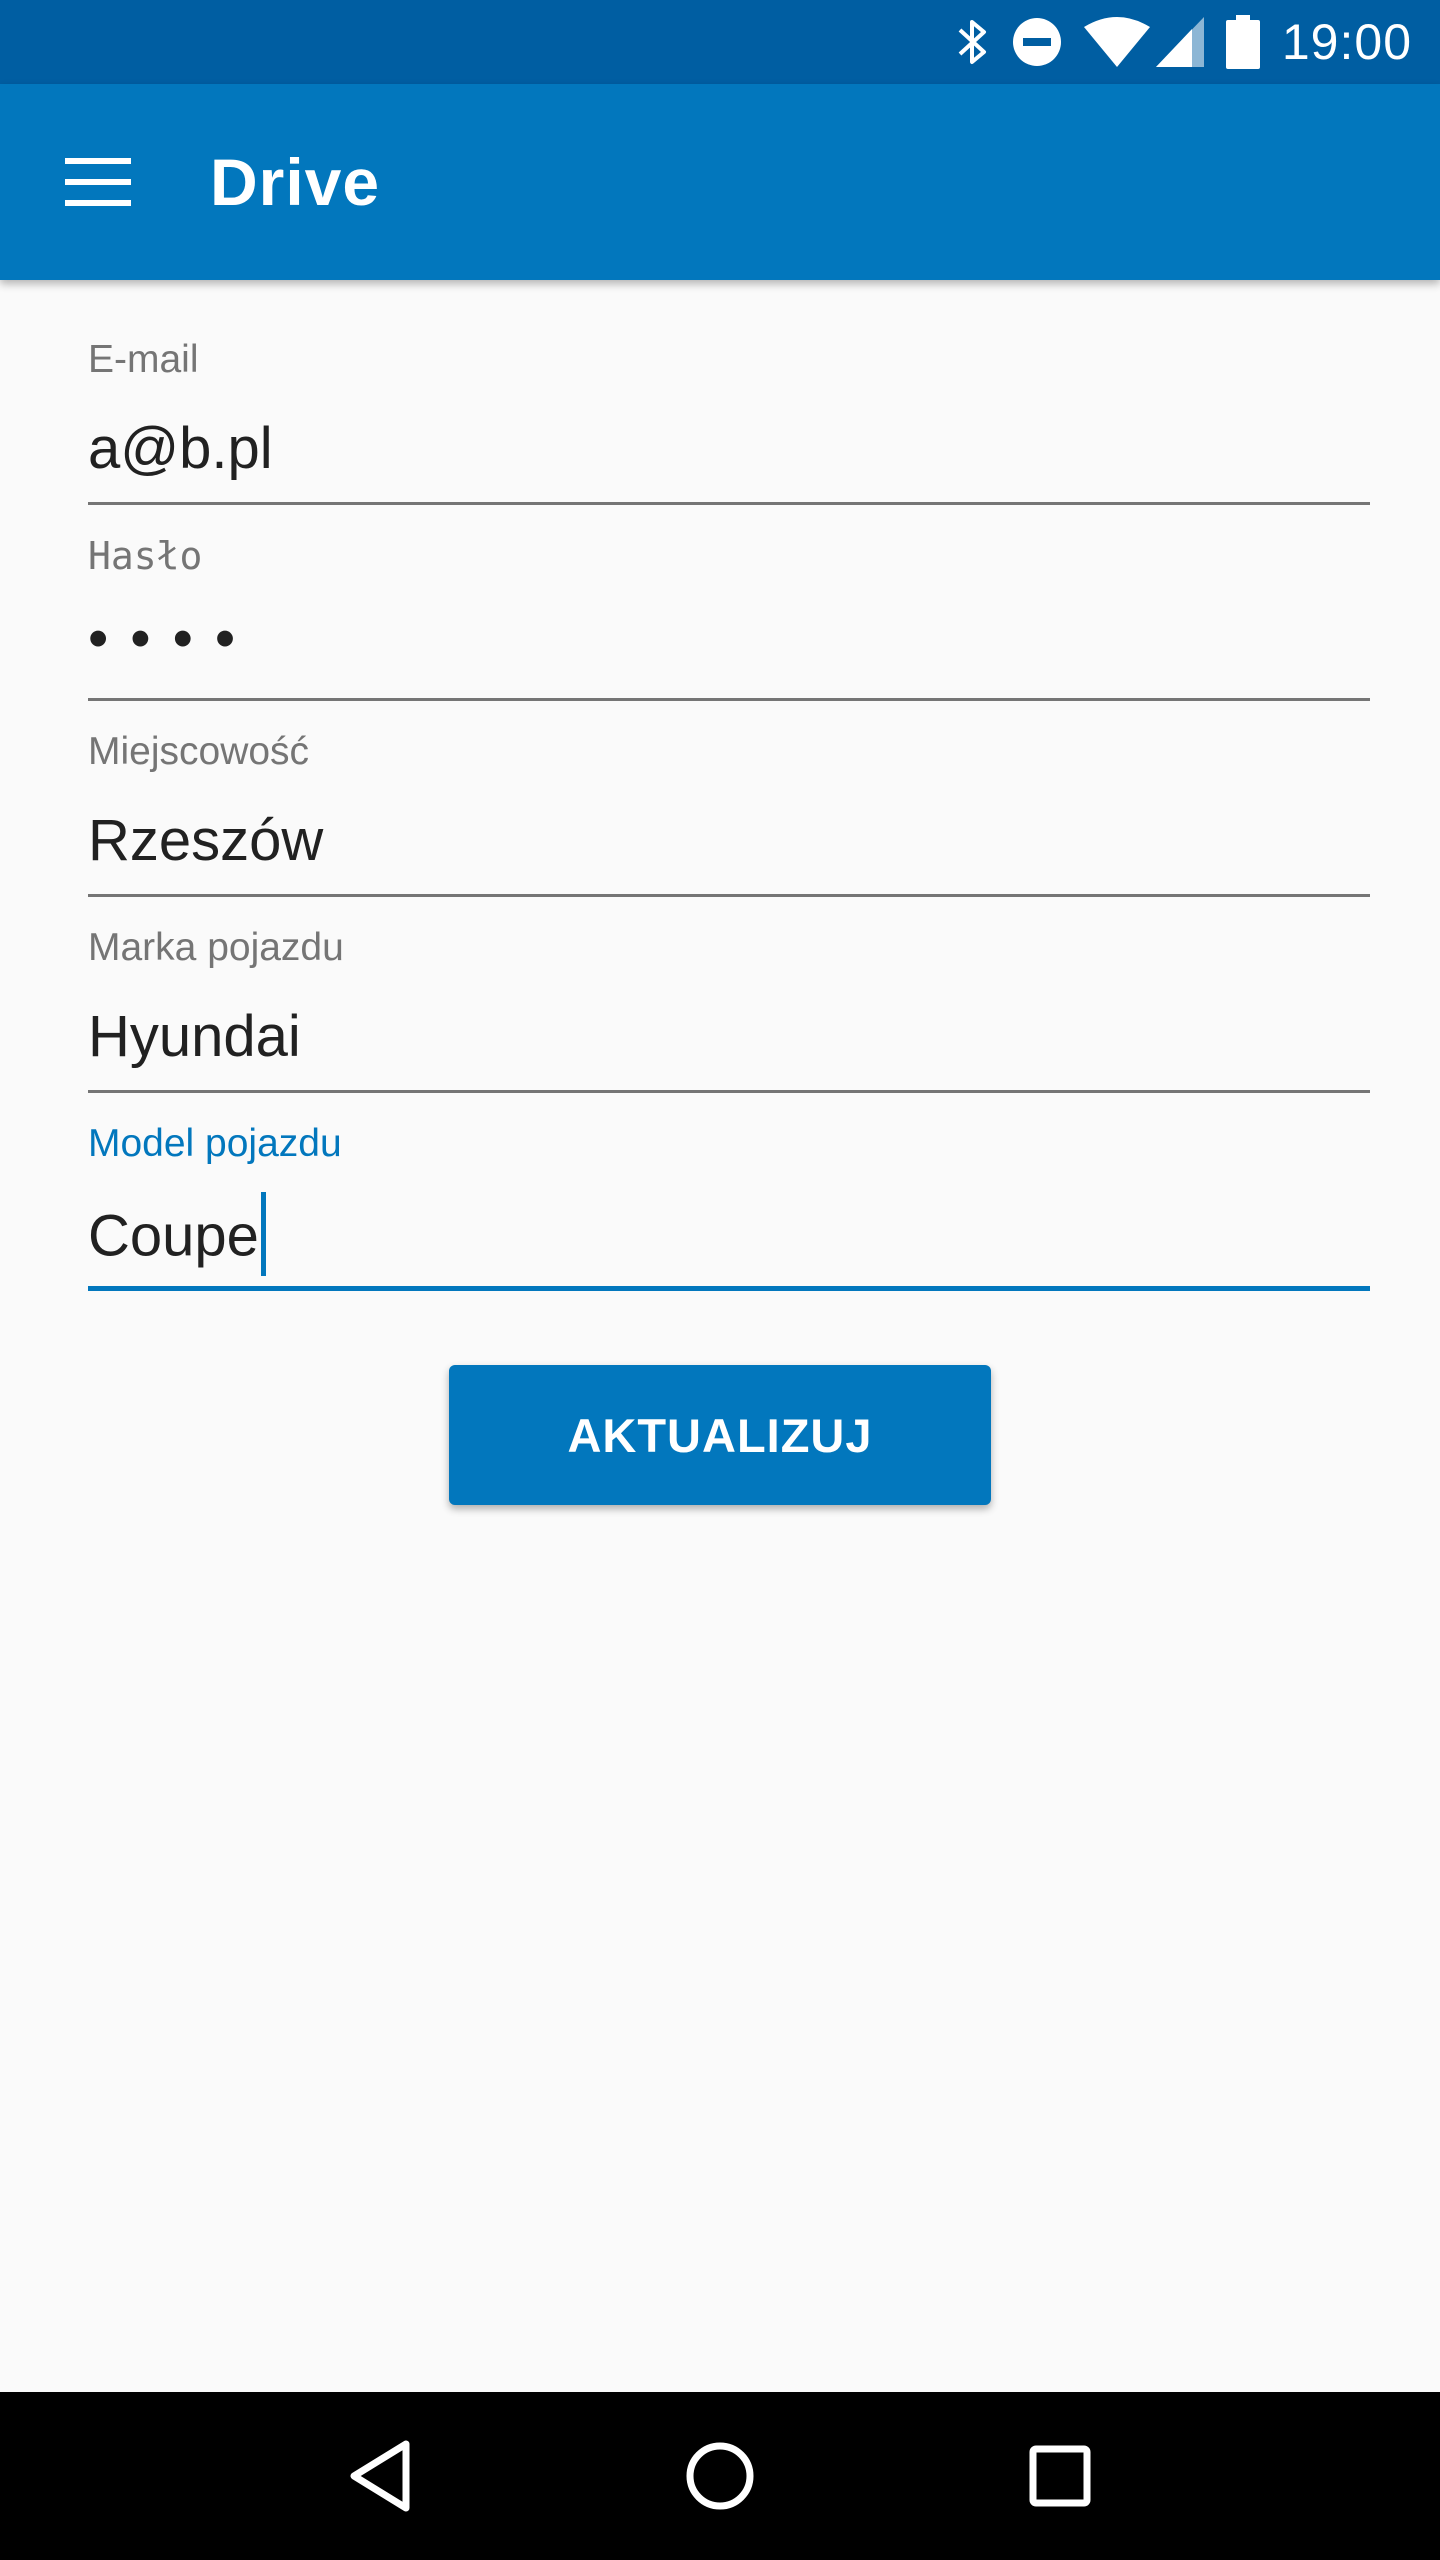  Describe the element at coordinates (1242, 42) in the screenshot. I see `battery-icon` at that location.